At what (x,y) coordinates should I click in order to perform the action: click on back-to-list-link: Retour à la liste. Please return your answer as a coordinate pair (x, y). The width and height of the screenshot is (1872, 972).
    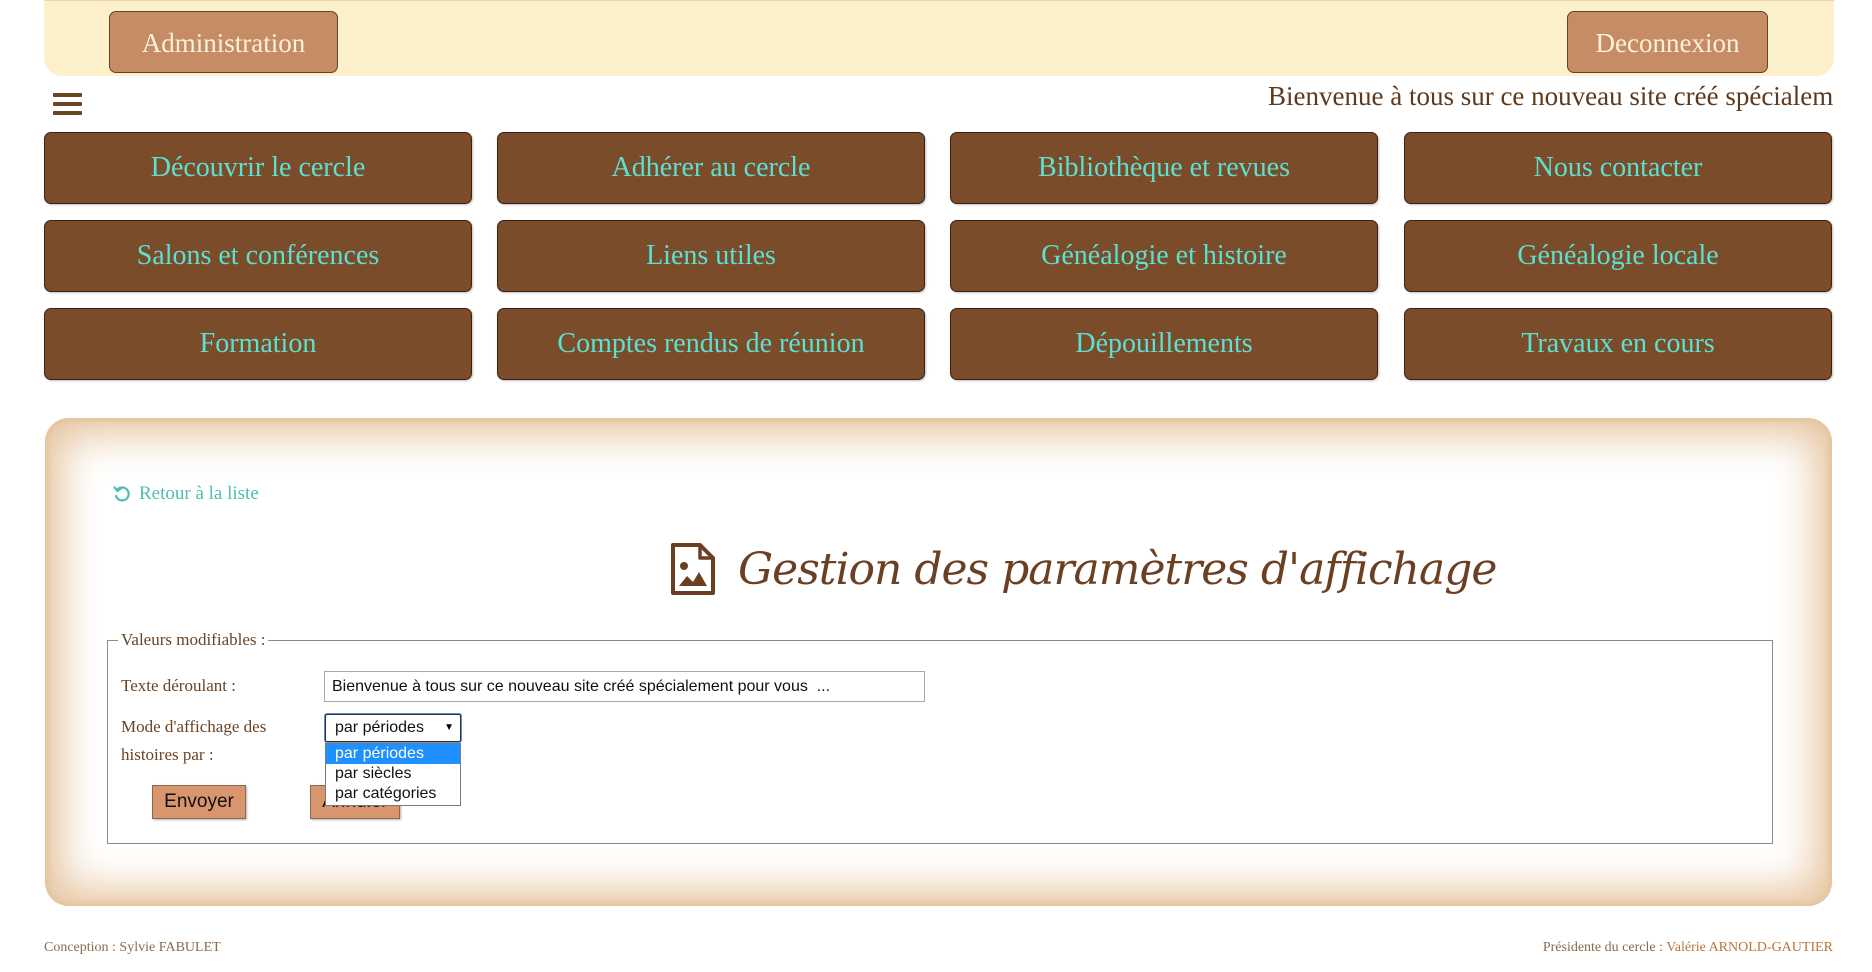
    Looking at the image, I should click on (186, 494).